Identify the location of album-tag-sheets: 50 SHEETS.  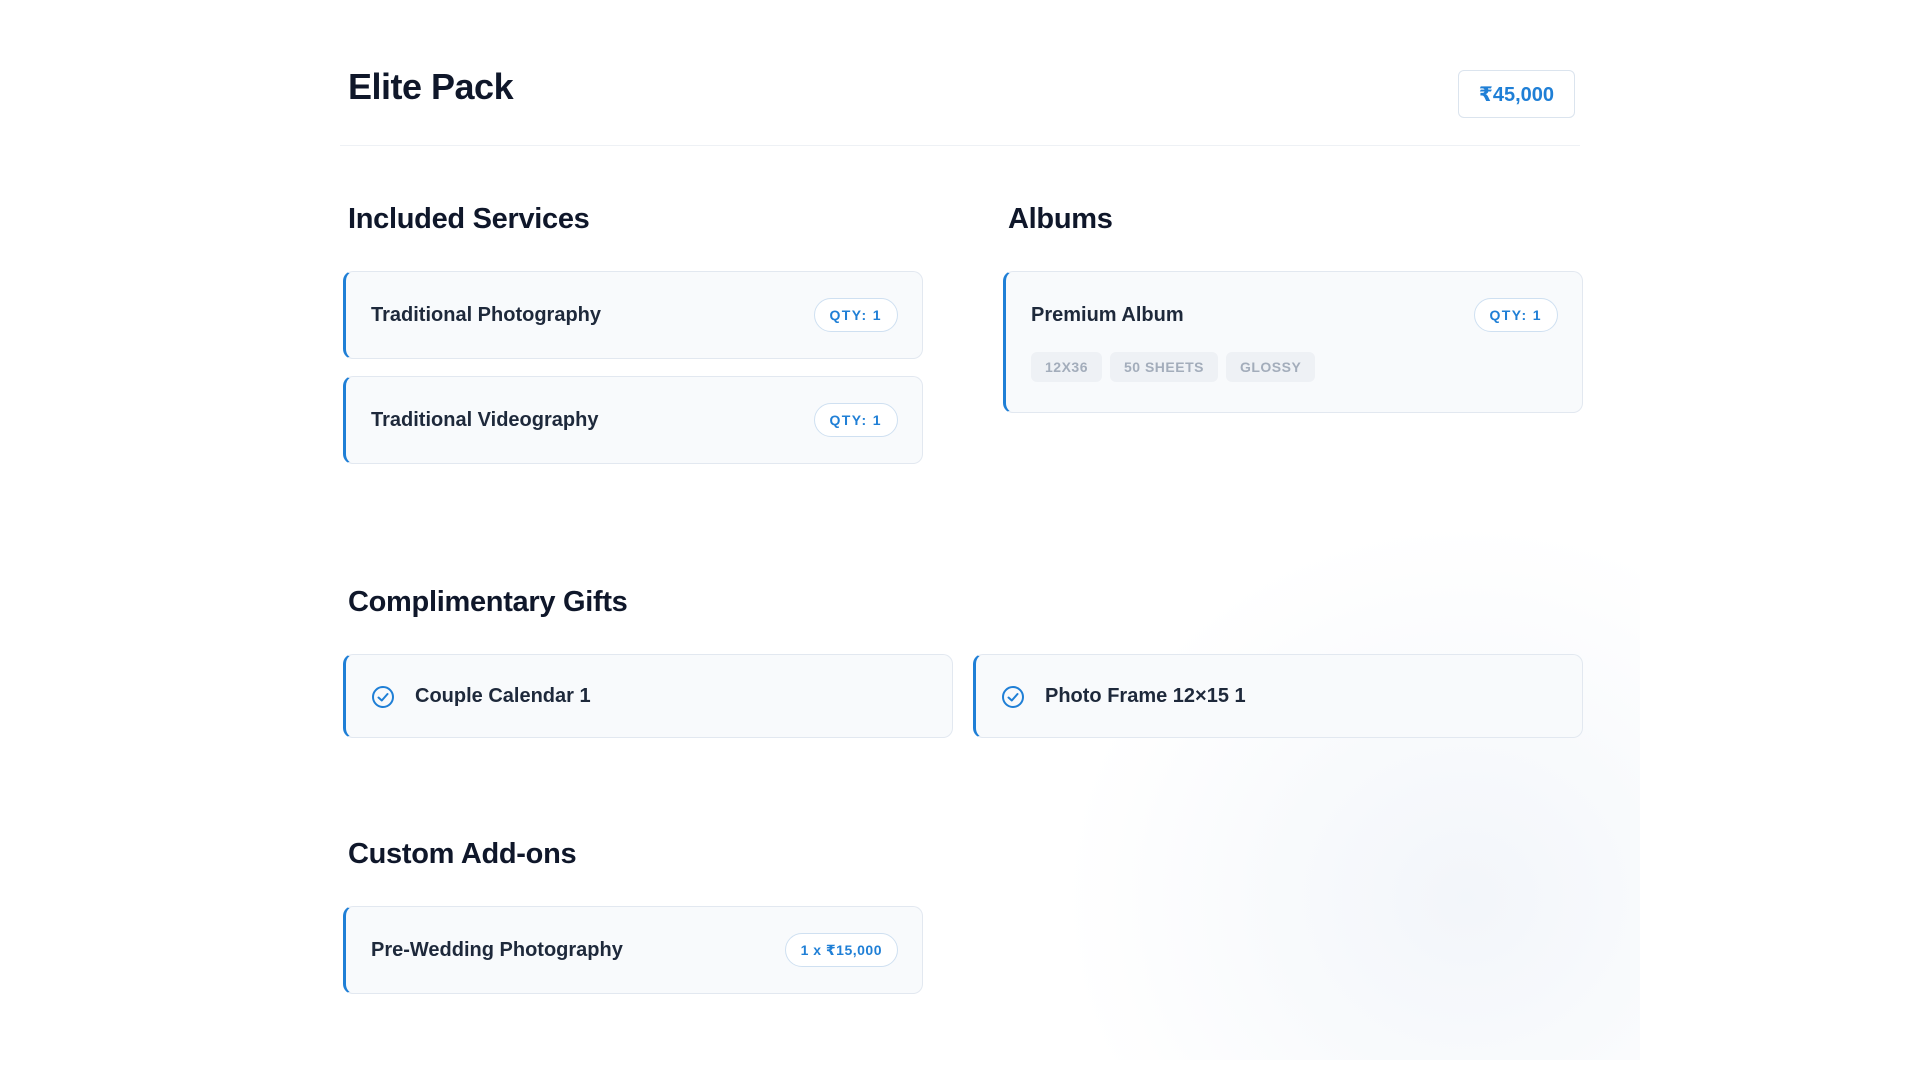
(1163, 367).